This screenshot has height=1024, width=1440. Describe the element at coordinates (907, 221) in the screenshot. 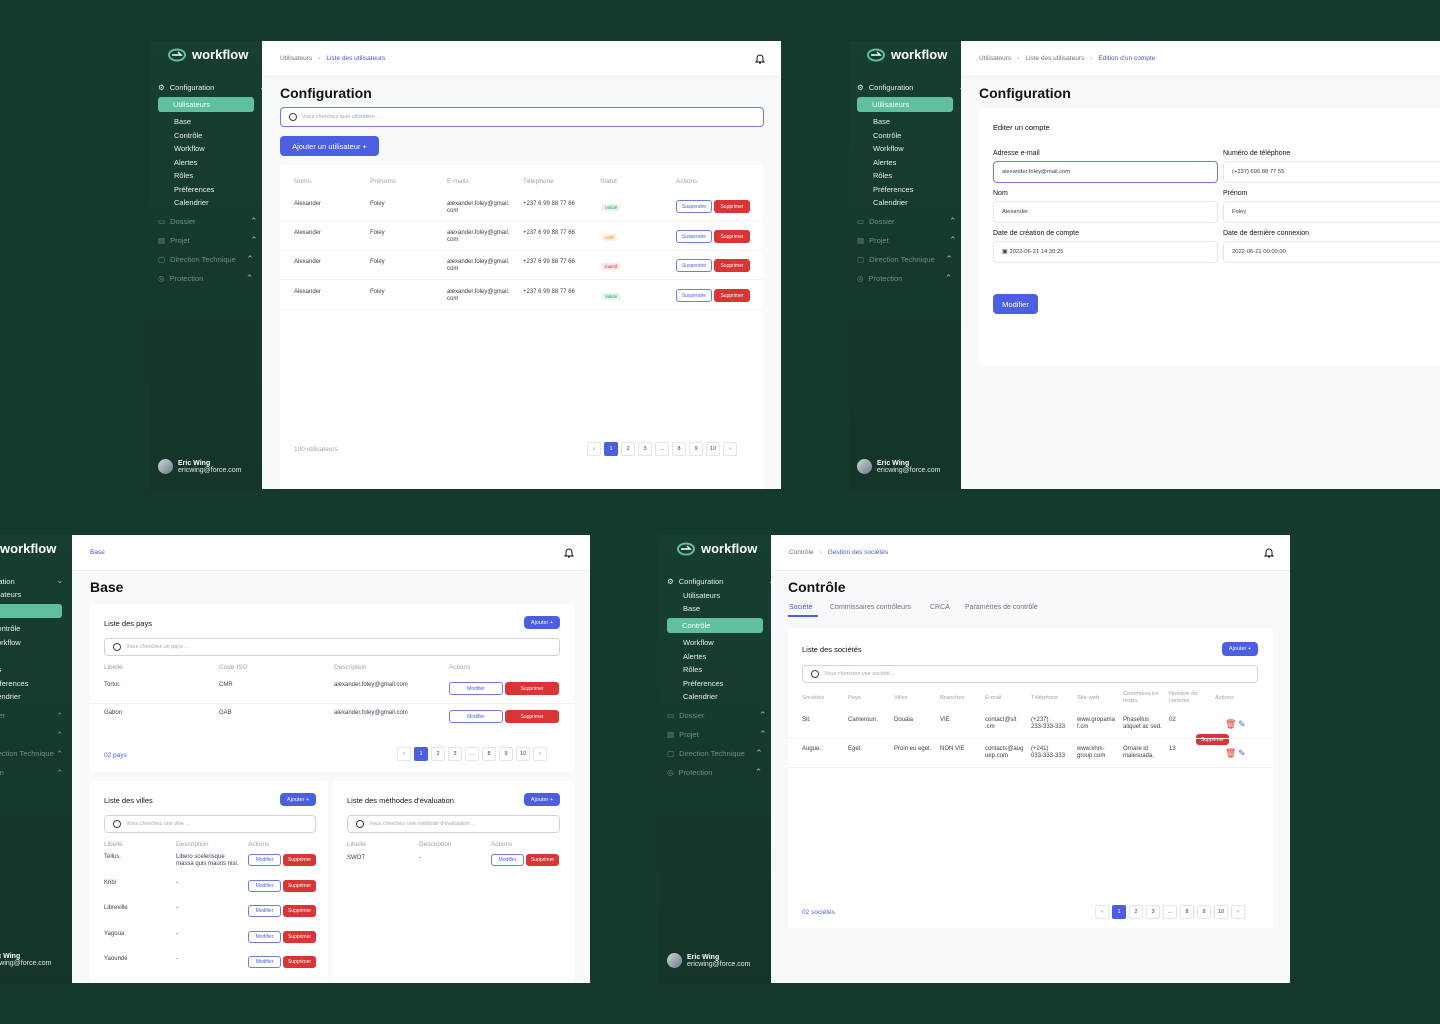

I see `sidebar-section-dossier: ▭ Dossier ⌃` at that location.